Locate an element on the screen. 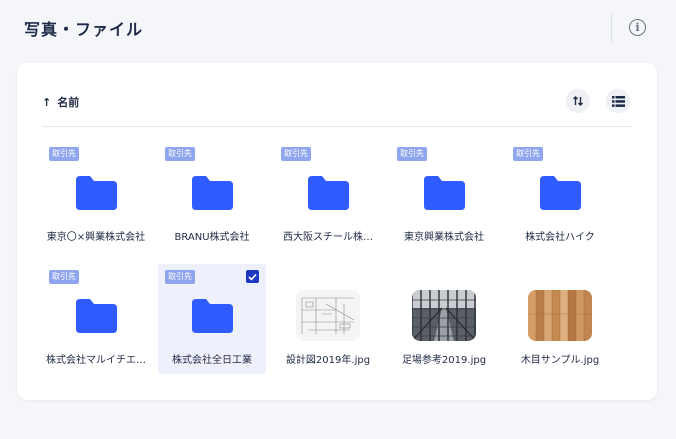 This screenshot has width=676, height=439. folder-tile: 取引先 株式会社ハイク is located at coordinates (560, 196).